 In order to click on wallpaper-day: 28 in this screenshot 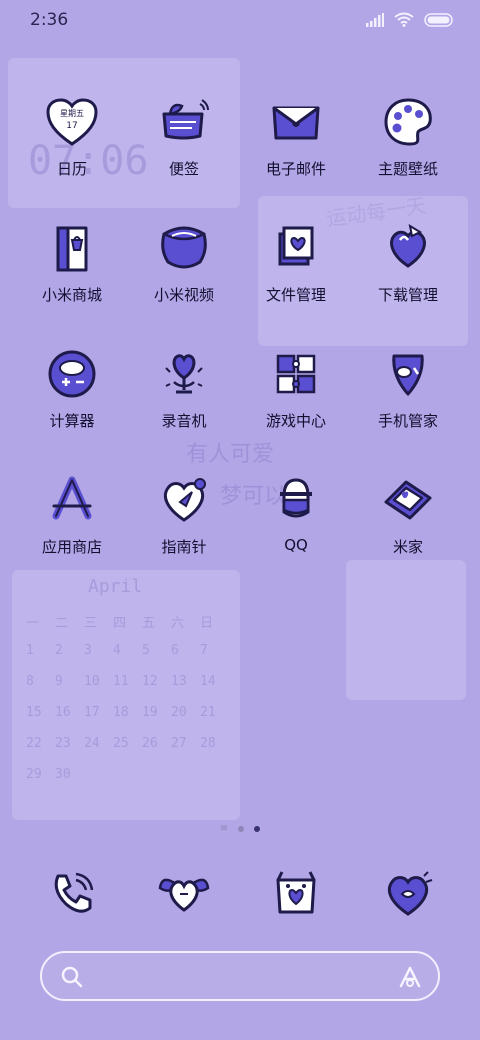, I will do `click(208, 743)`.